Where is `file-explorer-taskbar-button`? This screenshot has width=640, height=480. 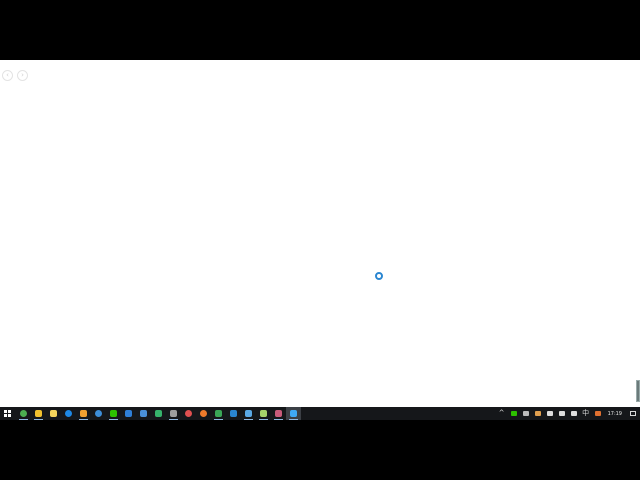 file-explorer-taskbar-button is located at coordinates (53, 413).